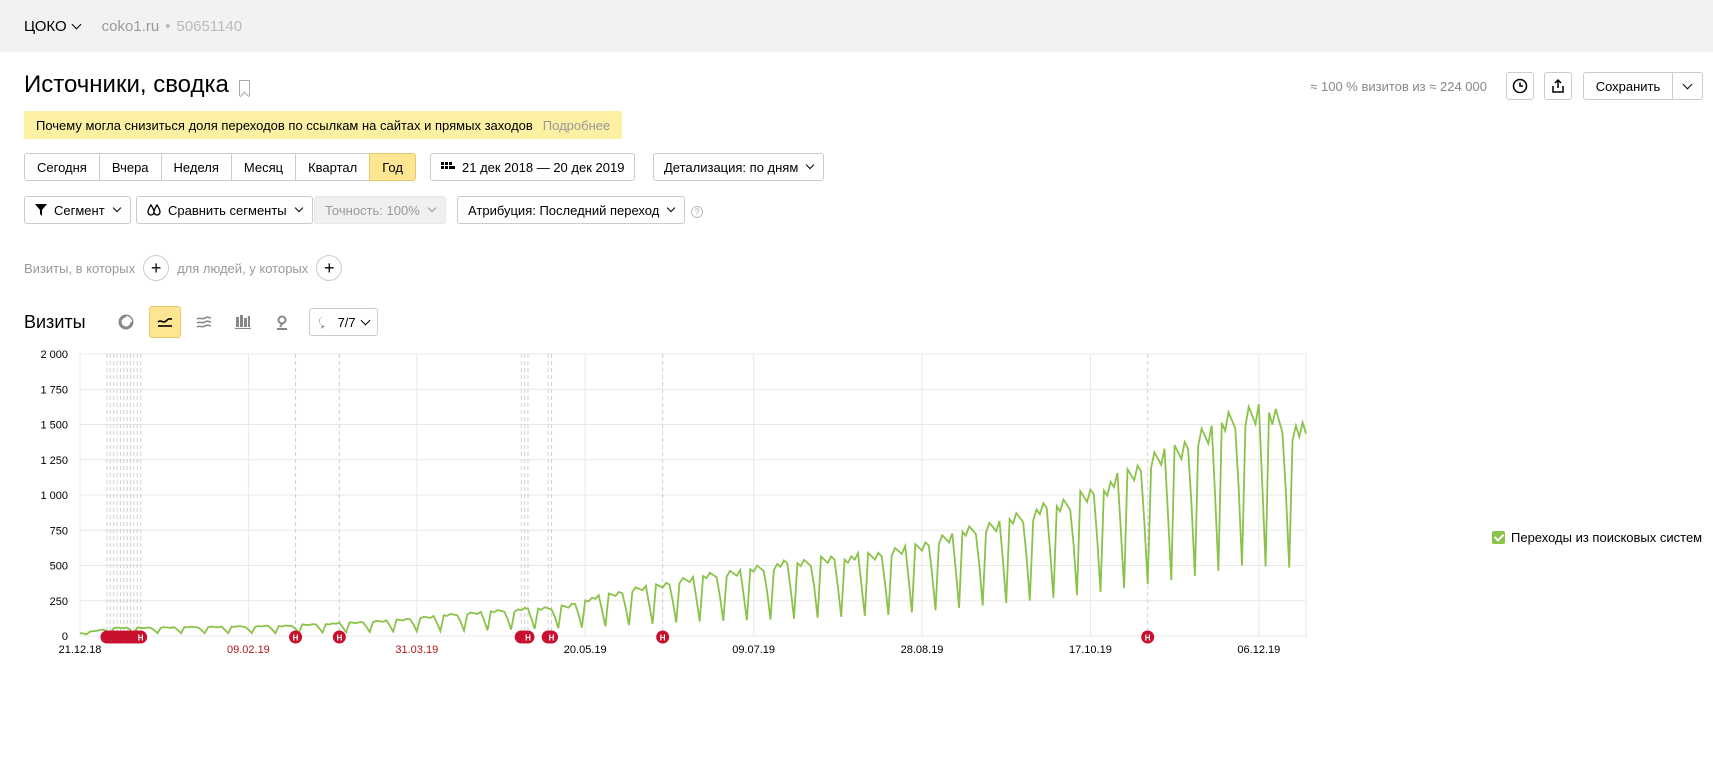  I want to click on line-chart-icon, so click(164, 322).